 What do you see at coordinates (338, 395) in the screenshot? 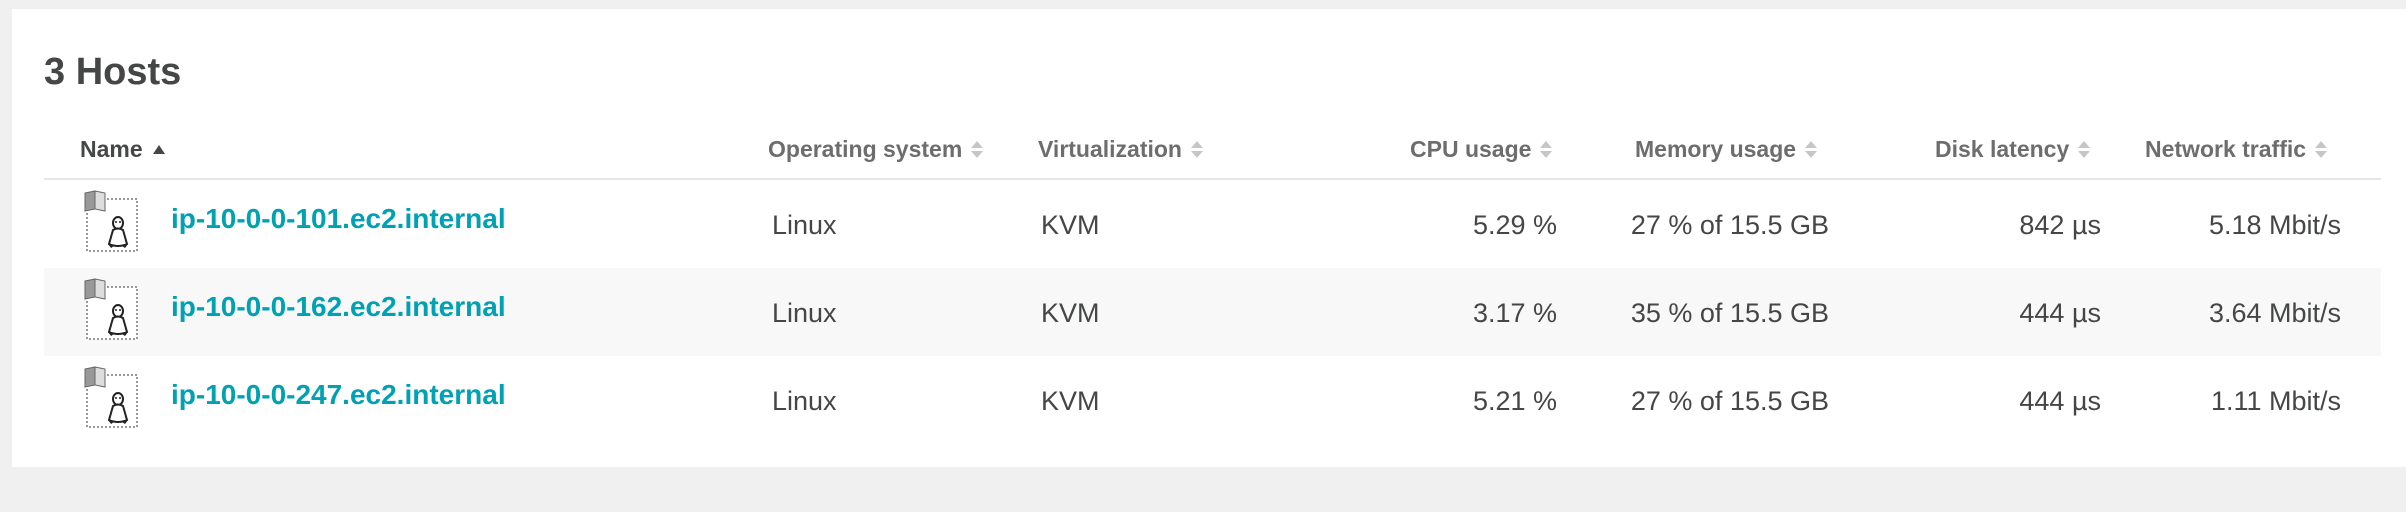
I see `host-name-link: ip-10-0-0-247.ec2.internal` at bounding box center [338, 395].